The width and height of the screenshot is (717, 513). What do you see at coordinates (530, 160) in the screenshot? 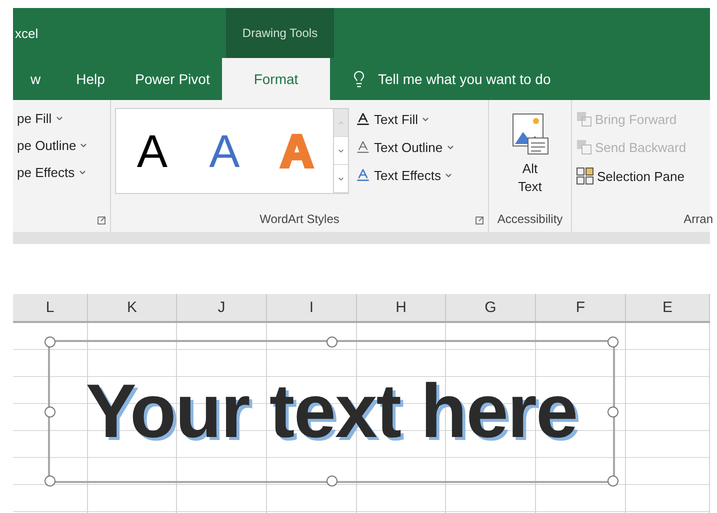
I see `alt-text-button: Alt Text` at bounding box center [530, 160].